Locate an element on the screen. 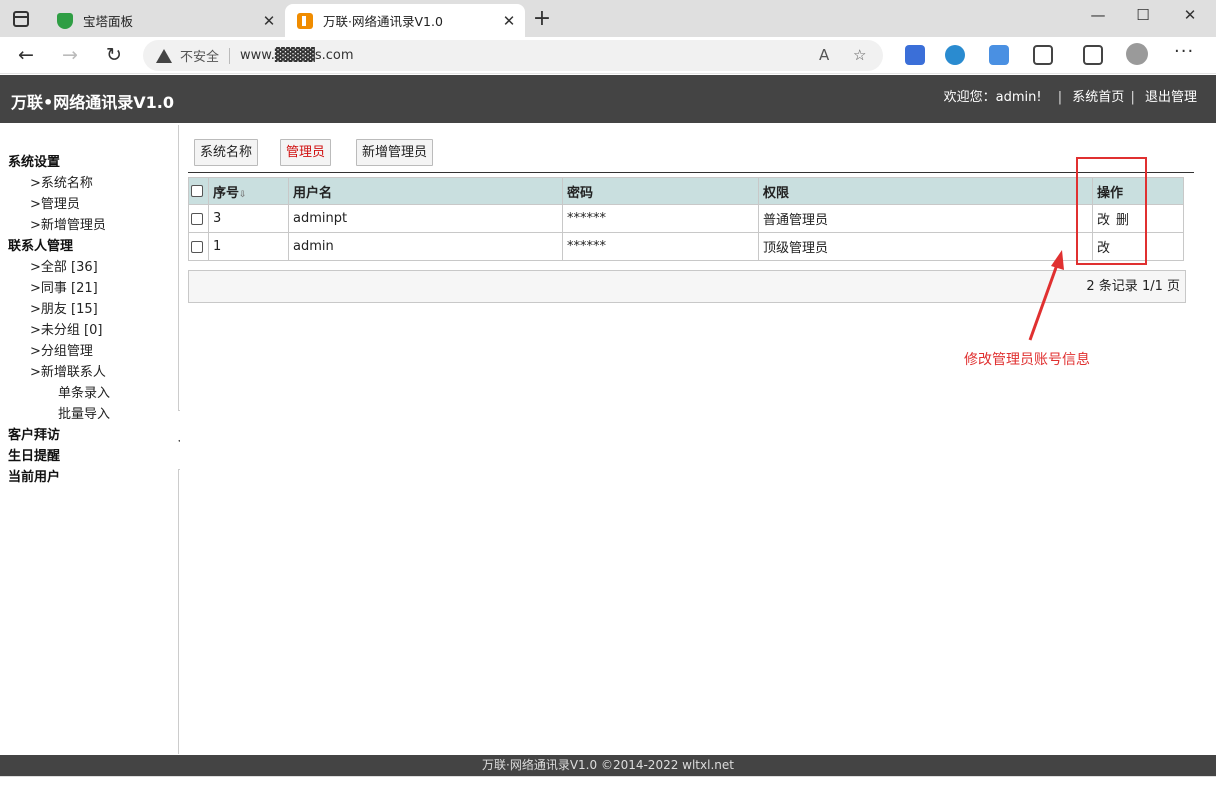 The image size is (1216, 787). sidebar-item-group-manage: >分组管理 is located at coordinates (61, 349).